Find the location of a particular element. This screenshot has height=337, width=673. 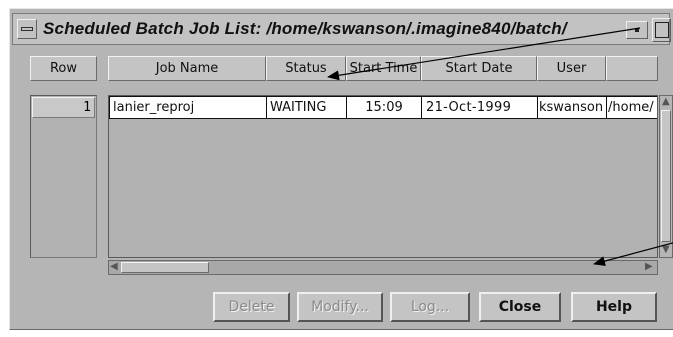

callout-arrow-title is located at coordinates (484, 54).